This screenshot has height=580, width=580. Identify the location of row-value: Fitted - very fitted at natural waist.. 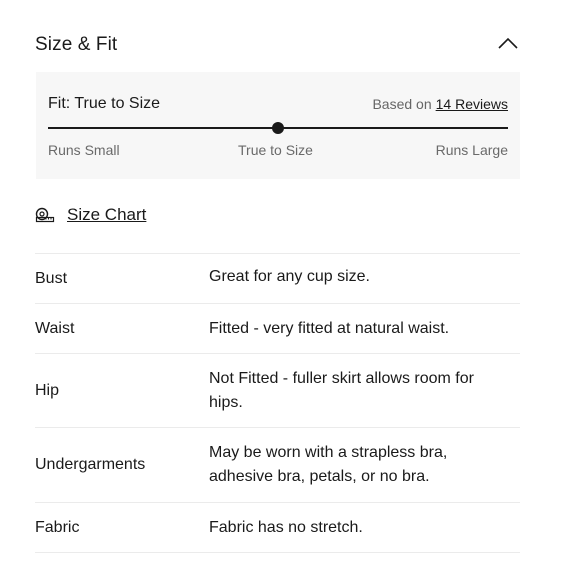
(329, 328).